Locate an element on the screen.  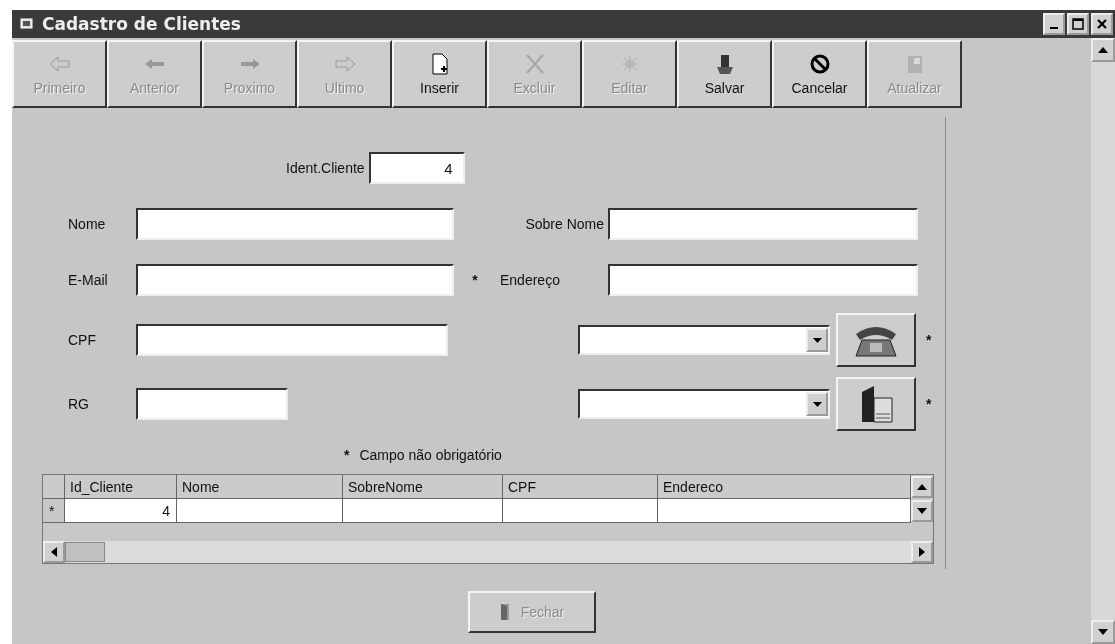
field-label: CPF is located at coordinates (82, 340).